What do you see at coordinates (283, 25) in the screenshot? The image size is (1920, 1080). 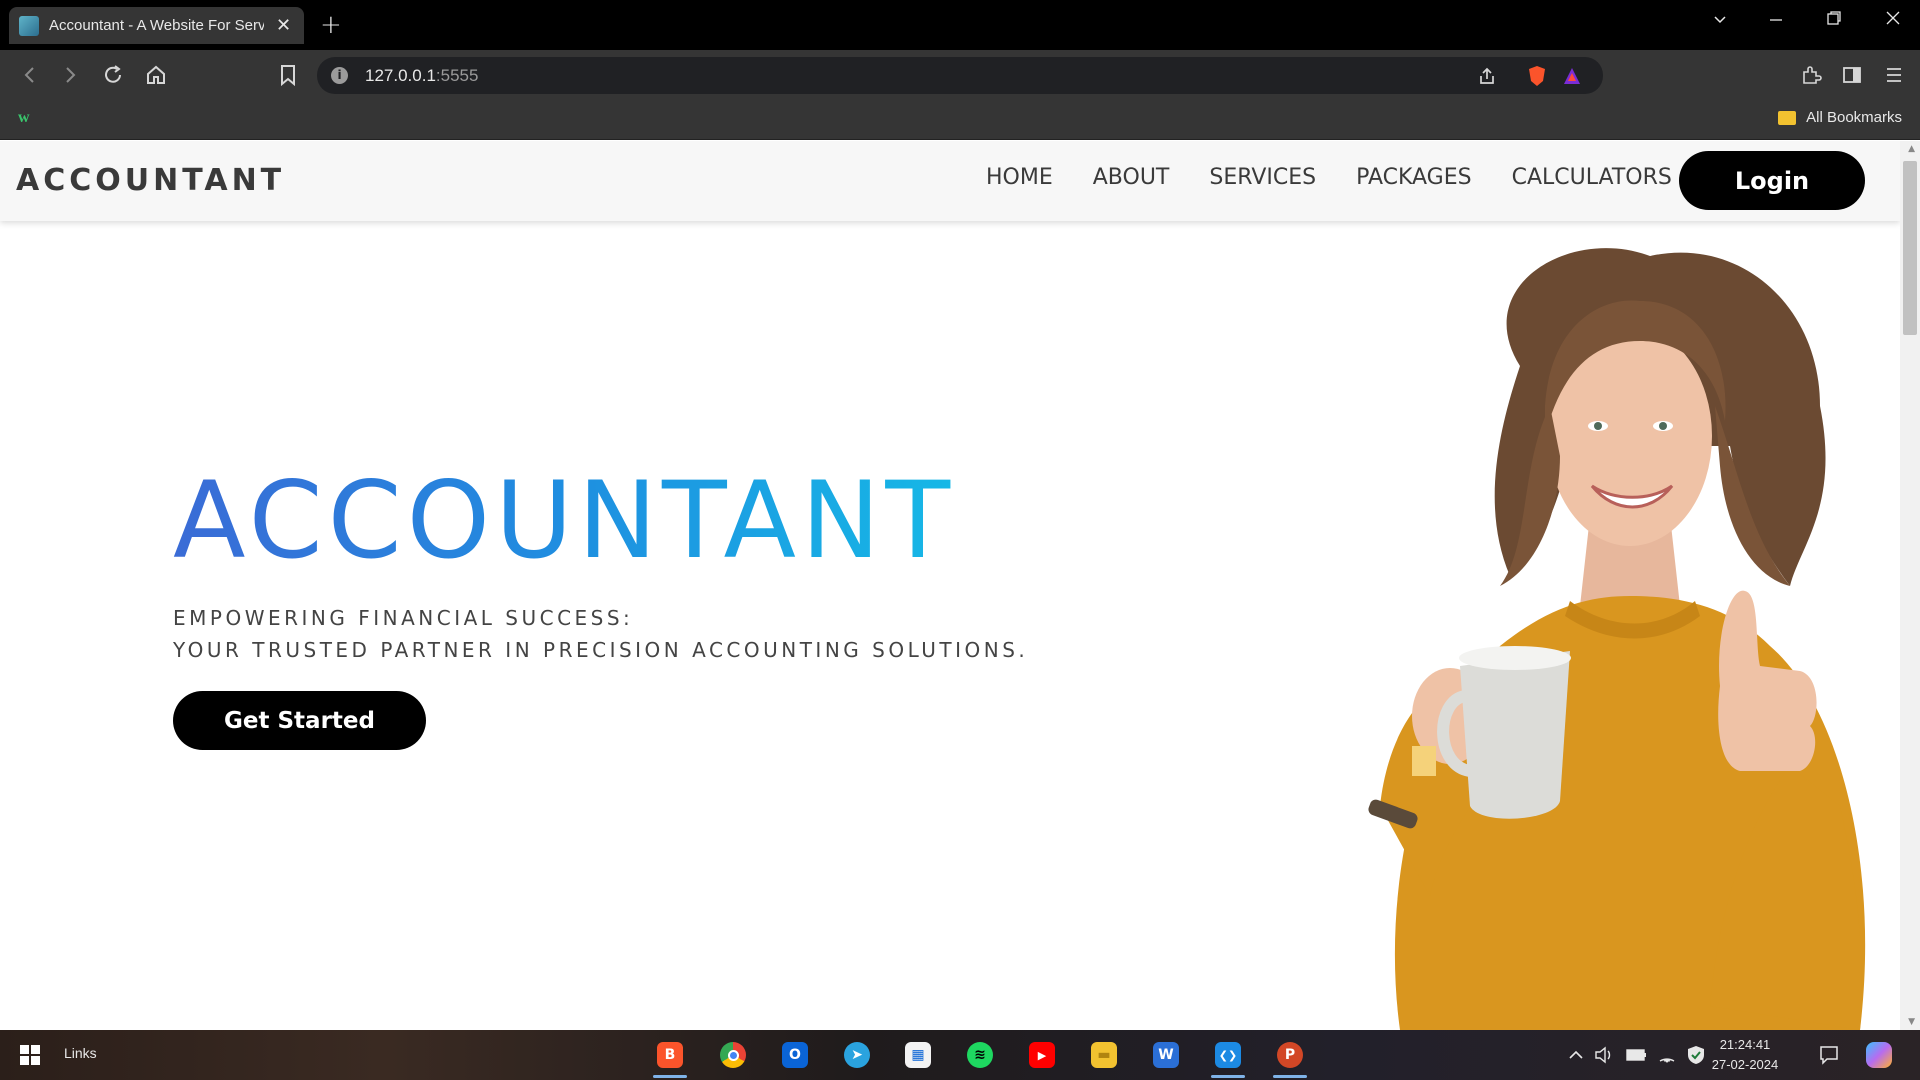 I see `close-tab-icon: ✕` at bounding box center [283, 25].